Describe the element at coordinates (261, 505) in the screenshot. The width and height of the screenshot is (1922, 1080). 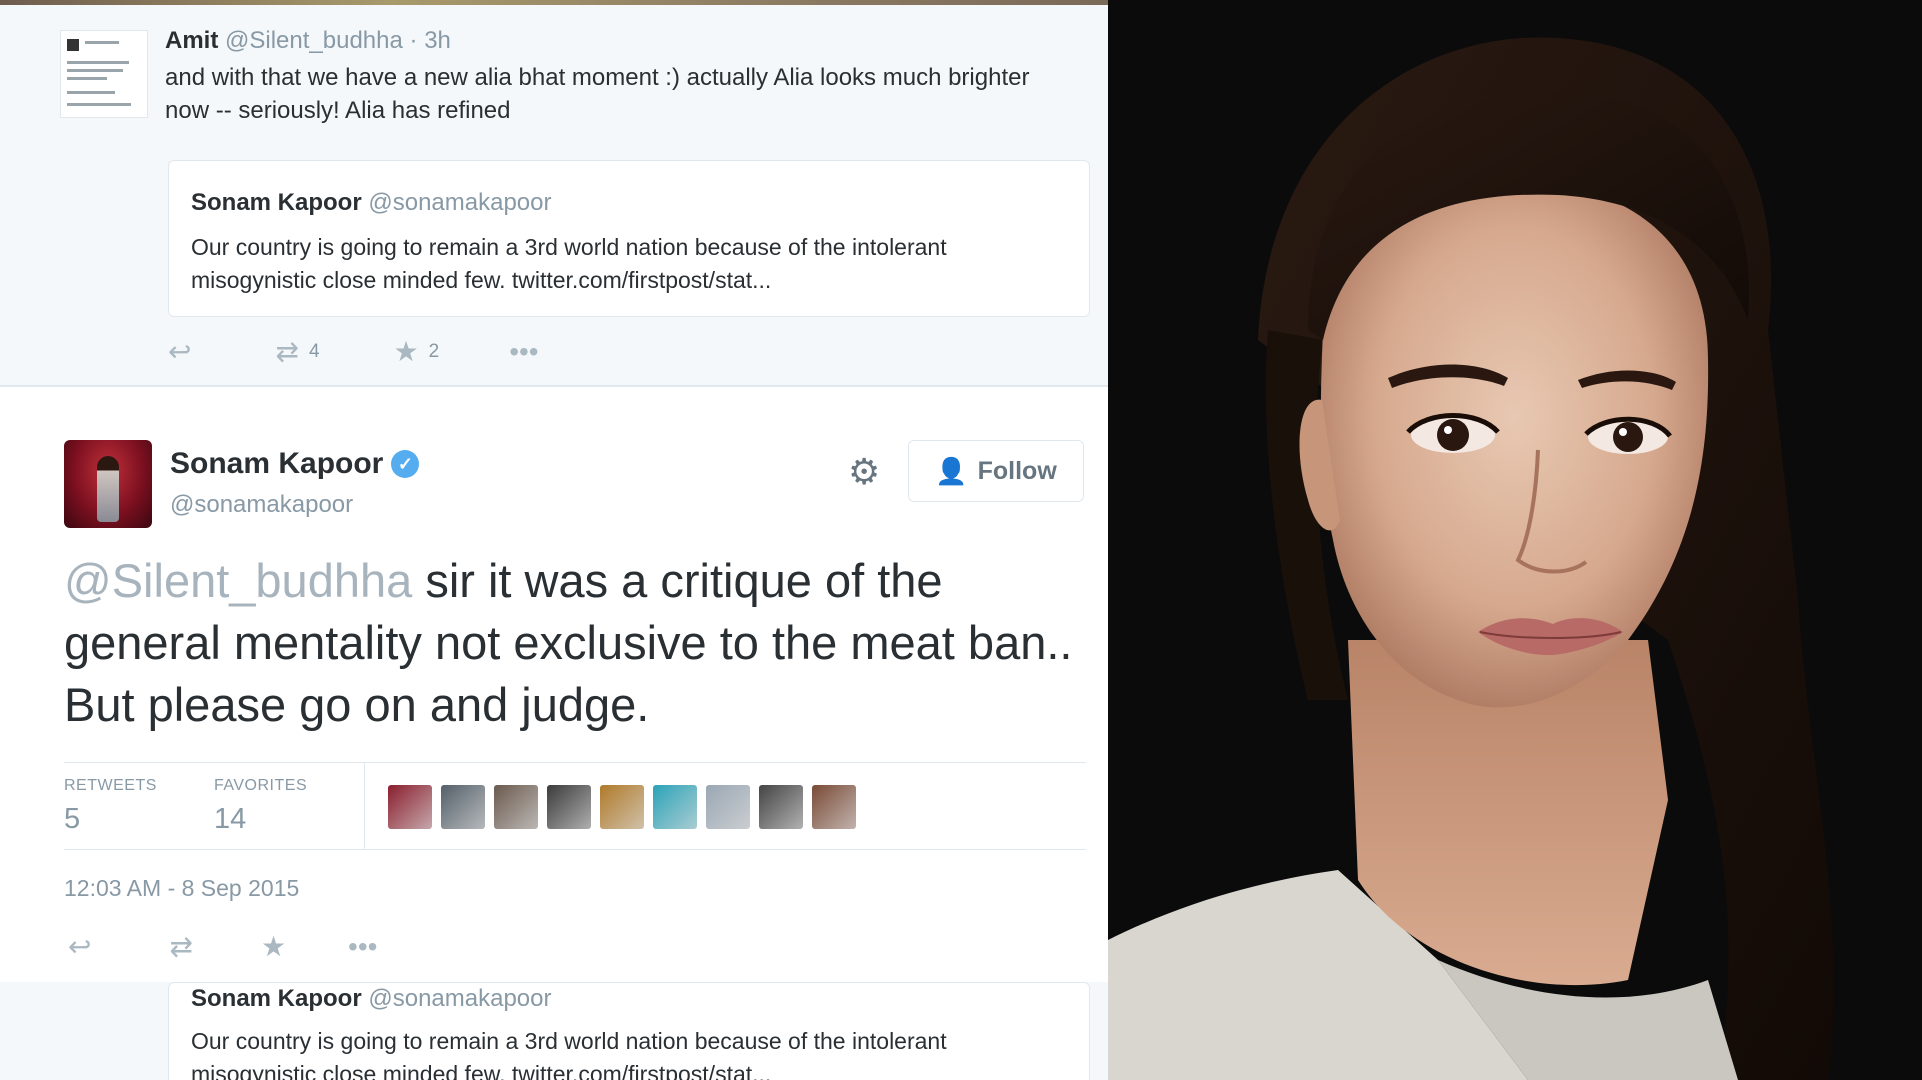
I see `author-handle: @sonamakapoor` at that location.